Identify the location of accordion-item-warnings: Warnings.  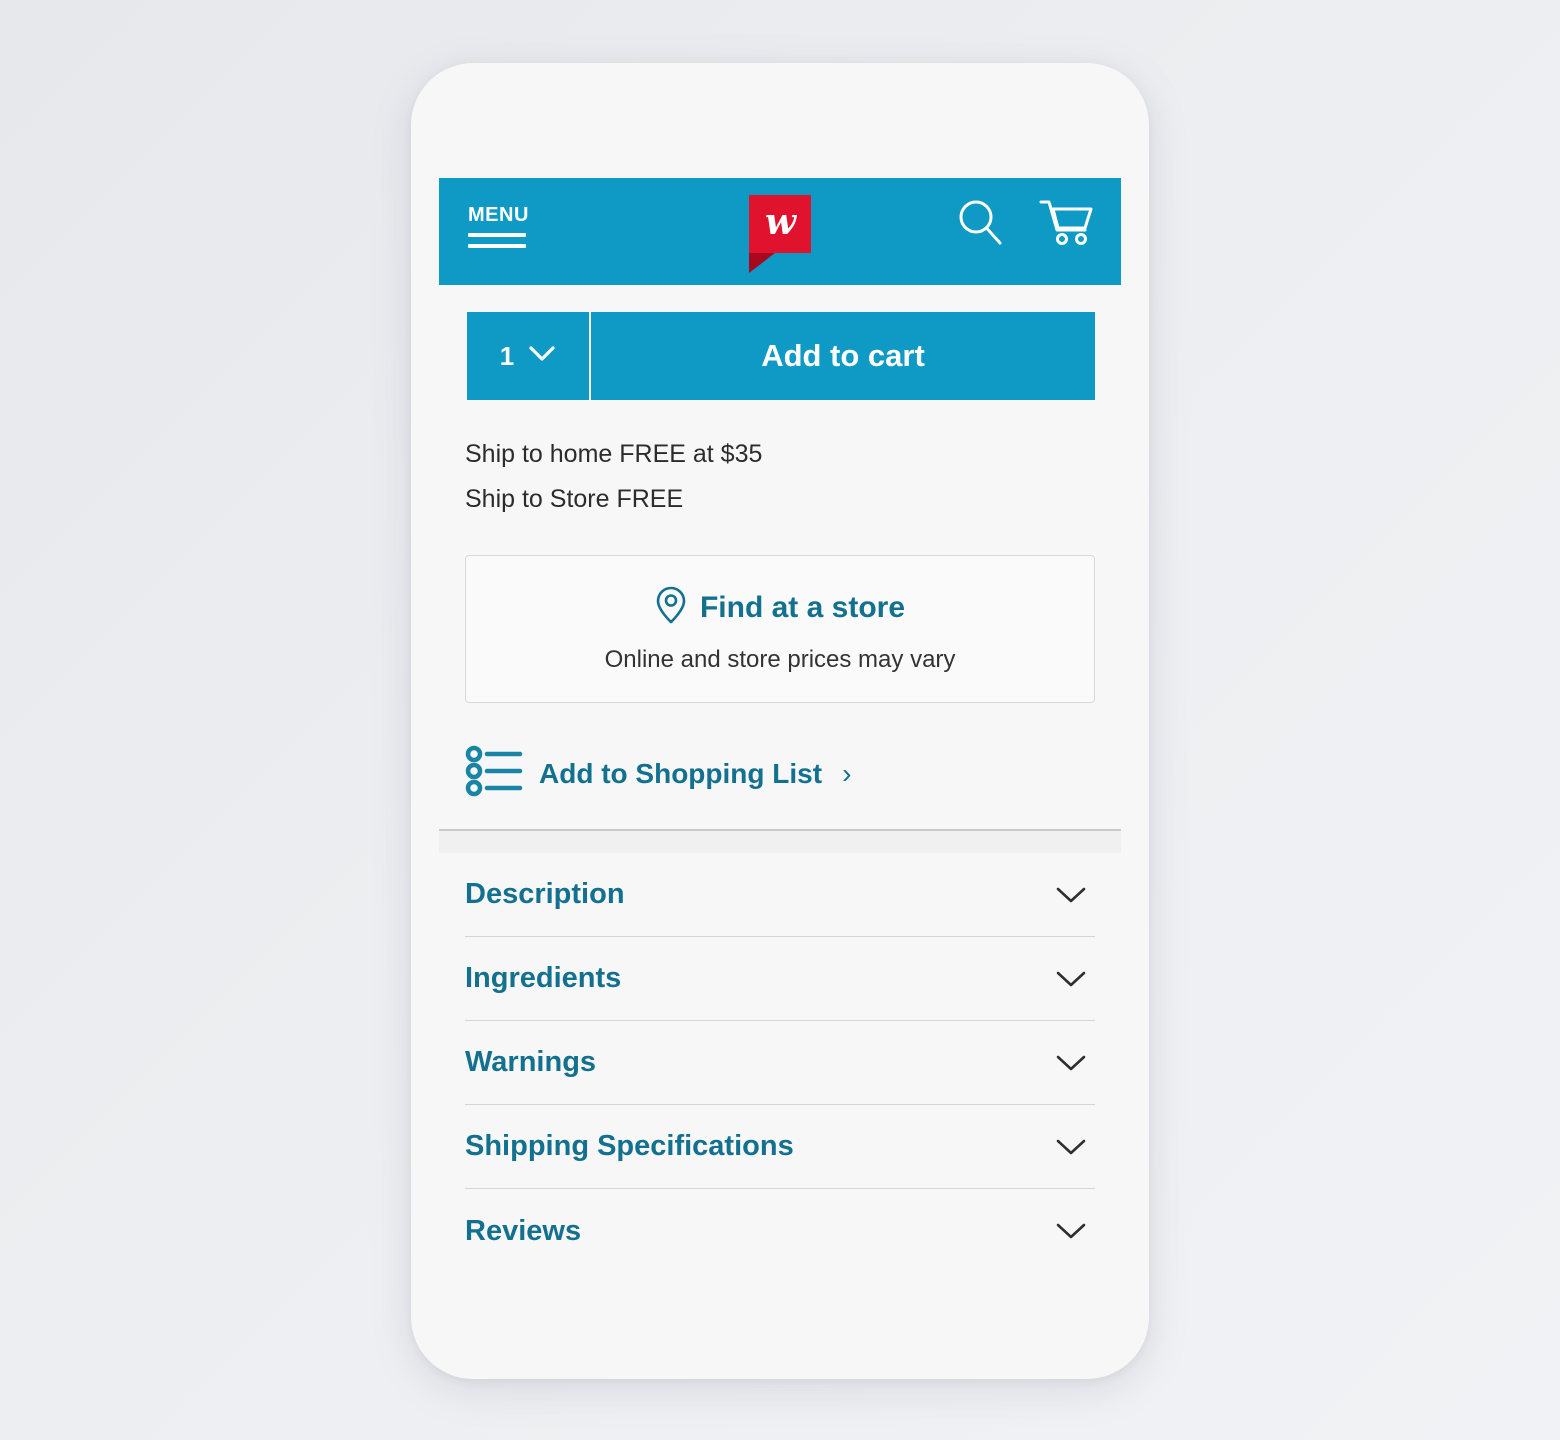
(780, 1063).